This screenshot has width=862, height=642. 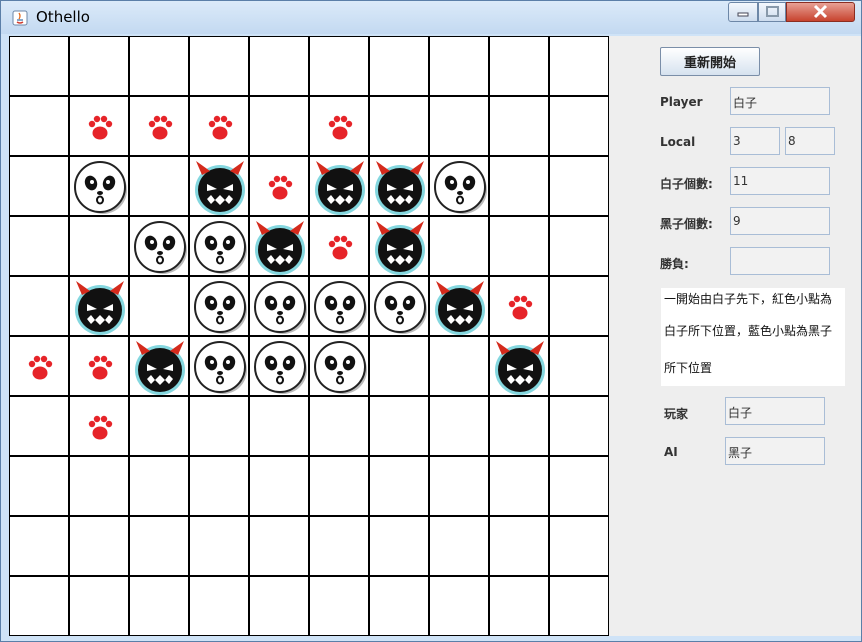 I want to click on minimize-button, so click(x=743, y=12).